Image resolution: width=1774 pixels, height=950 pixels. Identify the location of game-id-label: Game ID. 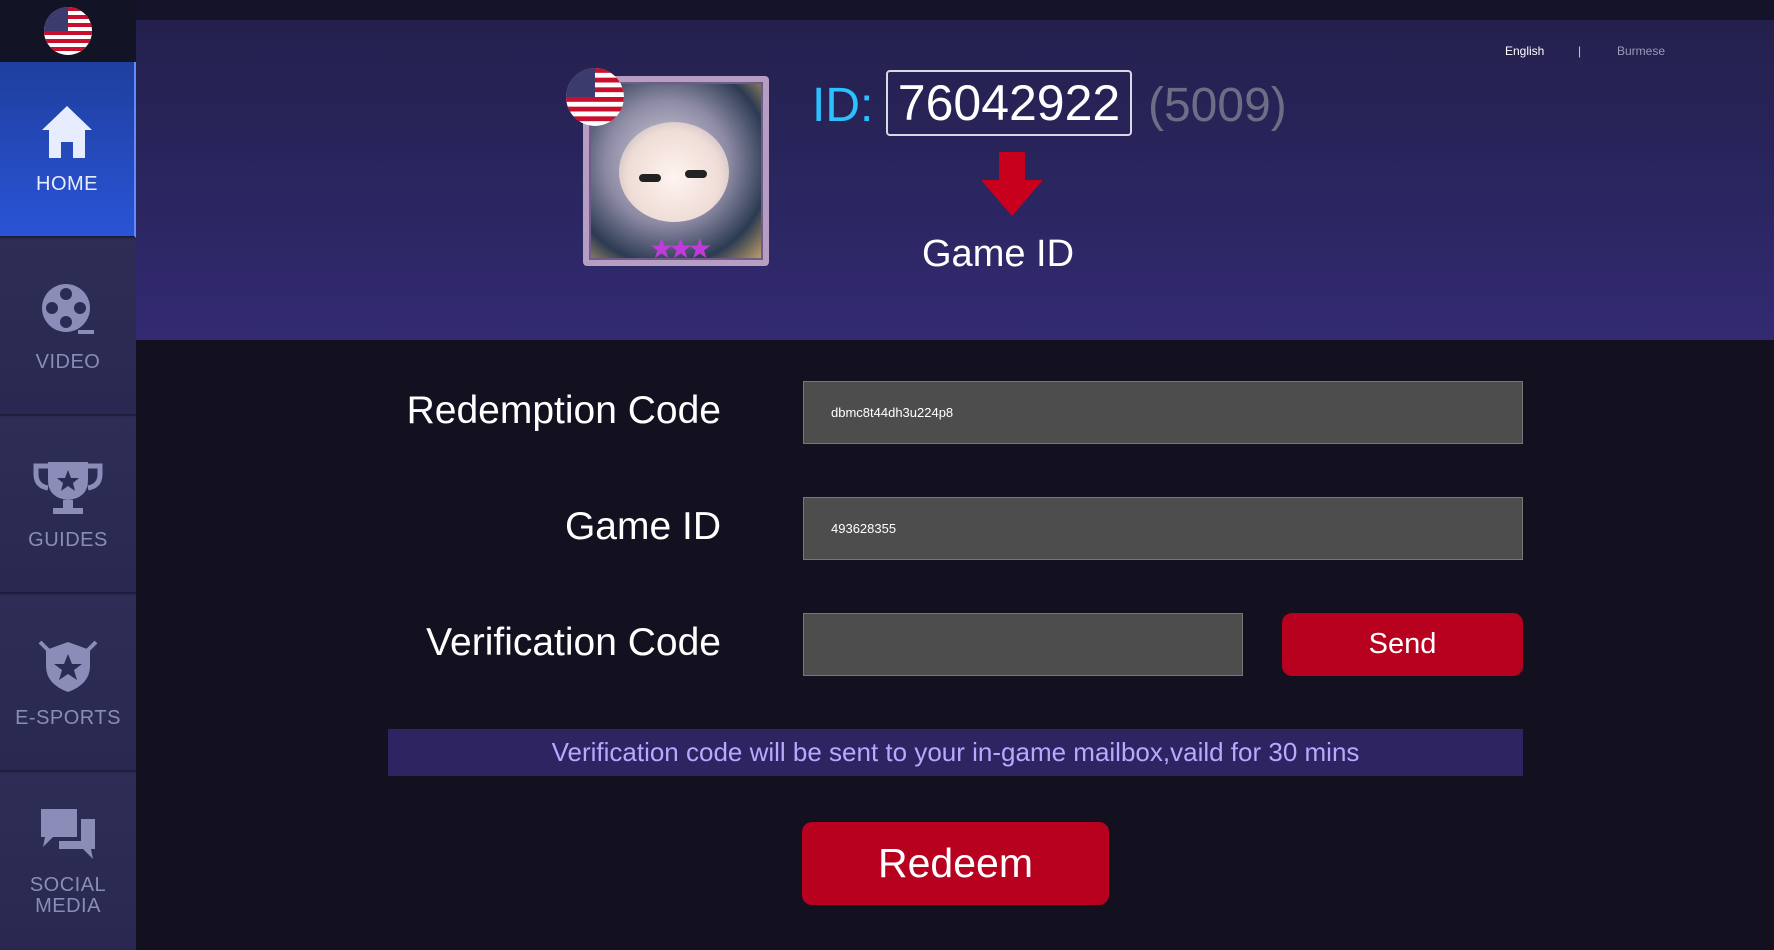
(642, 526).